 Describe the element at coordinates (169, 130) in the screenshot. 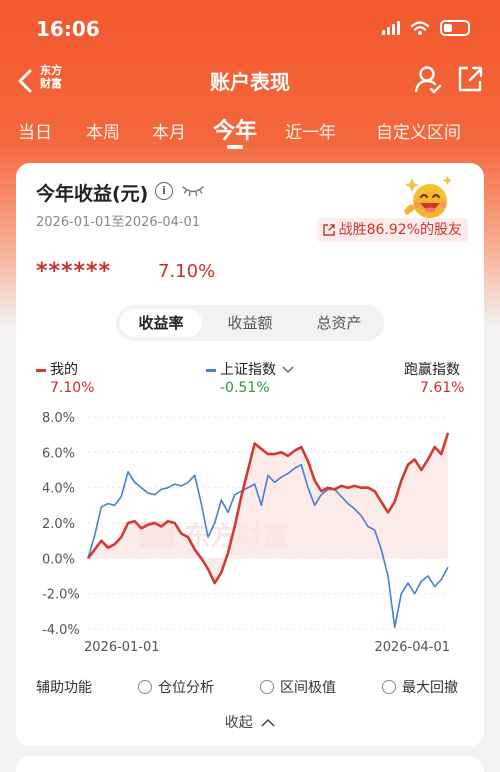

I see `tab-this-month: 本月` at that location.